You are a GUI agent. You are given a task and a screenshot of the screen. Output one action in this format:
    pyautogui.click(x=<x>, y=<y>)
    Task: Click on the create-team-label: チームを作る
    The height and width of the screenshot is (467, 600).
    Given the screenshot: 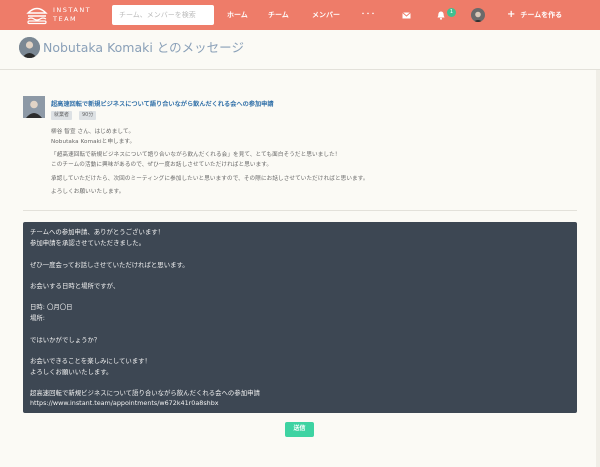 What is the action you would take?
    pyautogui.click(x=541, y=15)
    